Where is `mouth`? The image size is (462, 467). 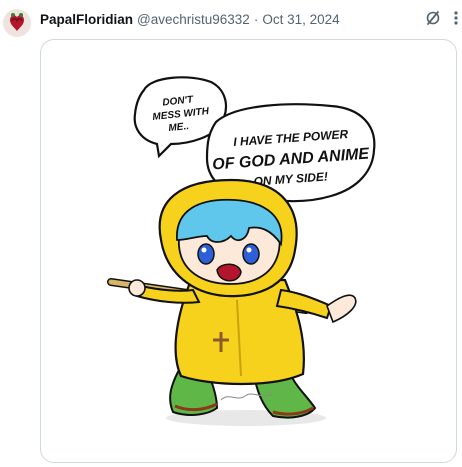
mouth is located at coordinates (229, 272).